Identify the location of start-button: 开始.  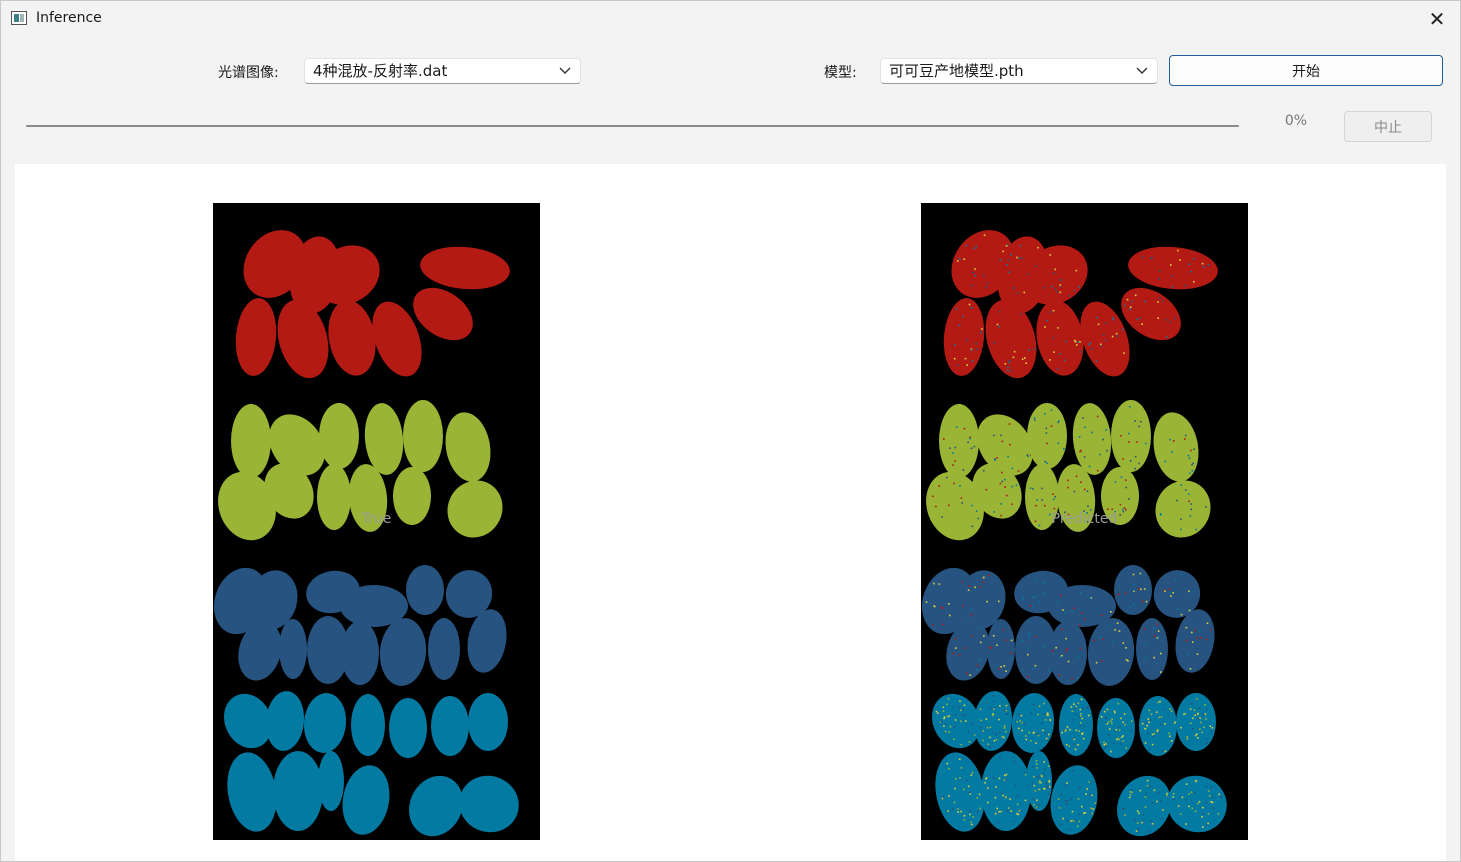
(1306, 70).